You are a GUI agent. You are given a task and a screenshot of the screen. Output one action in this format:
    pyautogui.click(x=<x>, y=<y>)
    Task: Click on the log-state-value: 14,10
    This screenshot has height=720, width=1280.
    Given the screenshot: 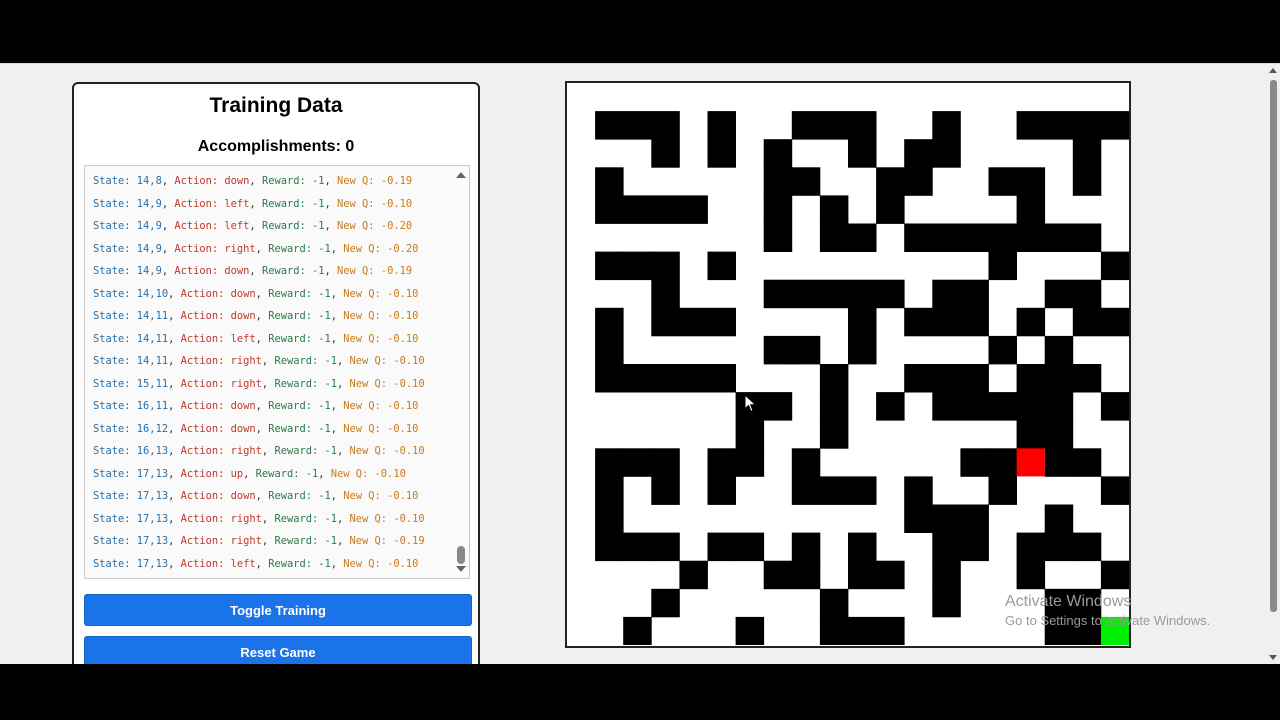 What is the action you would take?
    pyautogui.click(x=152, y=293)
    